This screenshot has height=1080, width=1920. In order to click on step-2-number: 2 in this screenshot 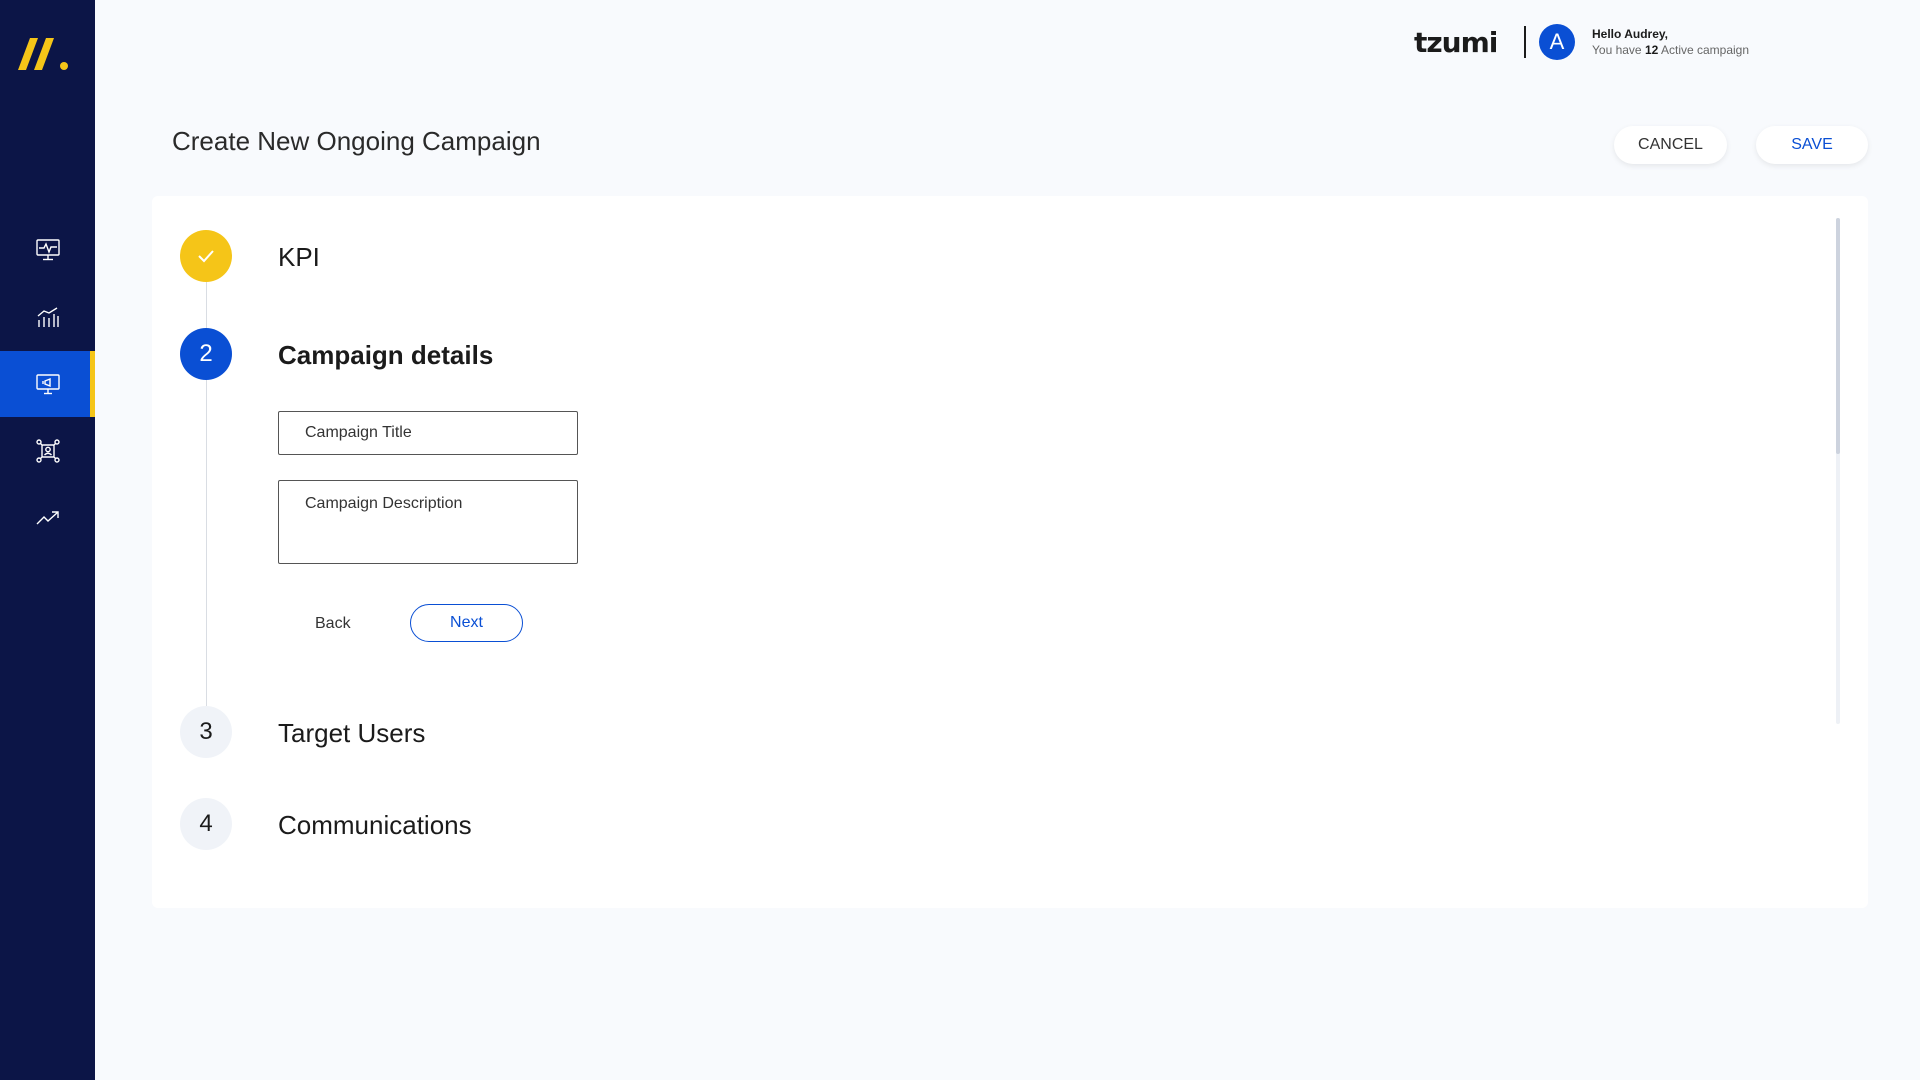, I will do `click(206, 353)`.